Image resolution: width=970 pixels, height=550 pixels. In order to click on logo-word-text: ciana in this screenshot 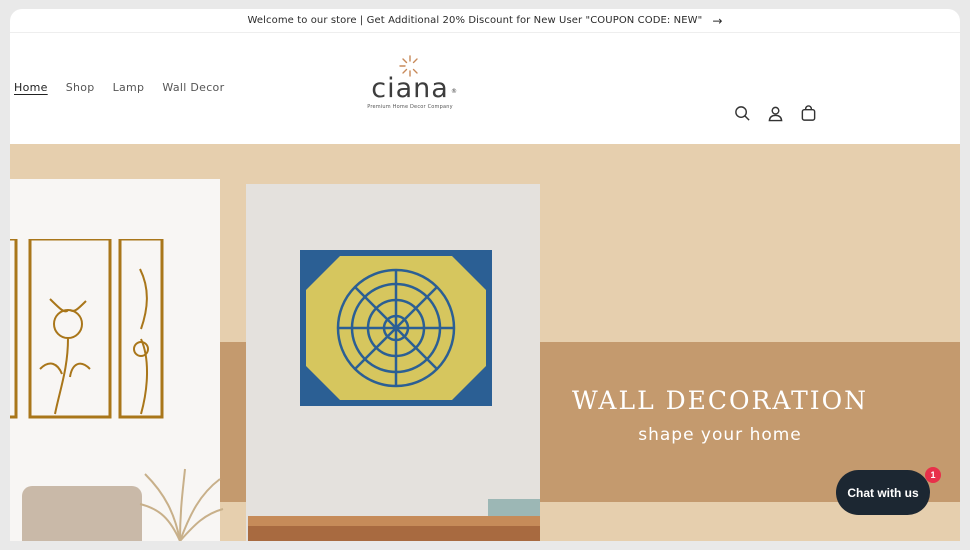, I will do `click(410, 88)`.